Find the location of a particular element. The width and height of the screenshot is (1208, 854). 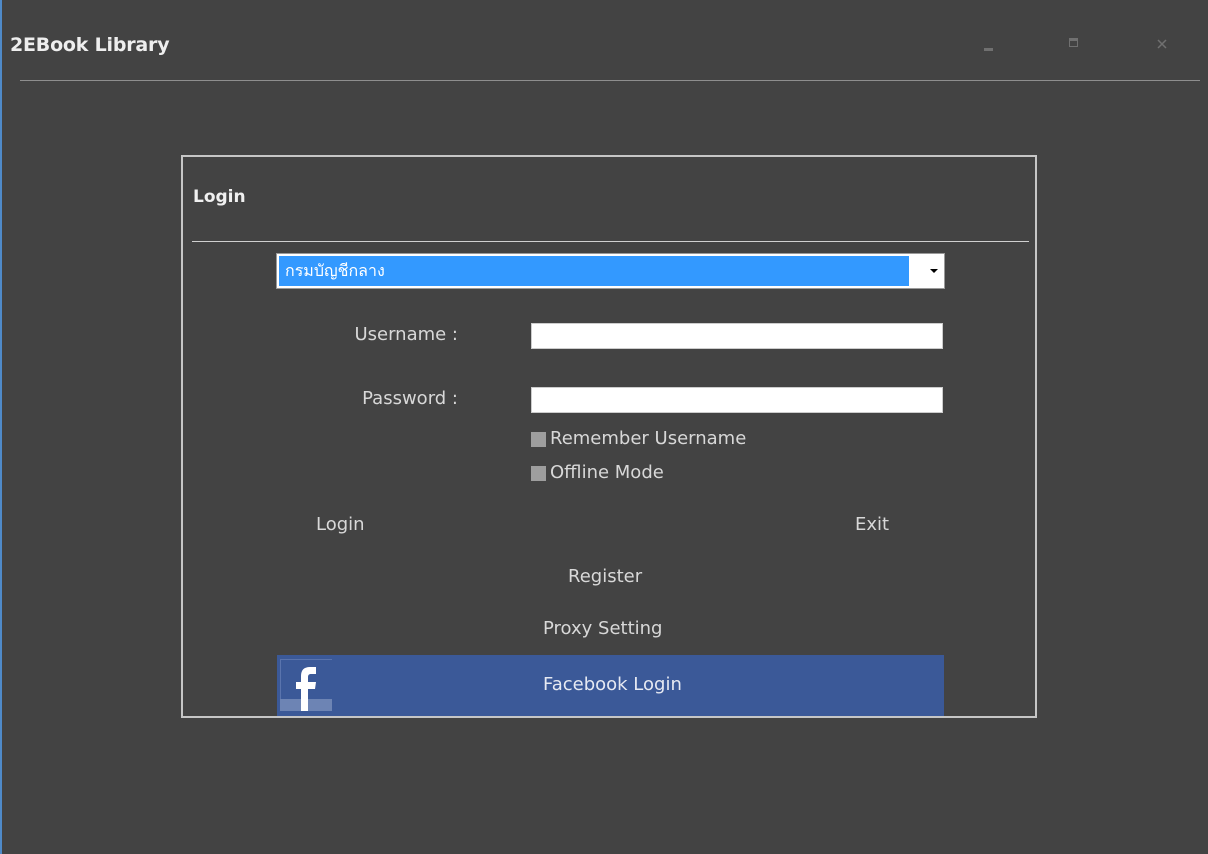

organization-select: กรมบัญชีกลาง is located at coordinates (610, 271).